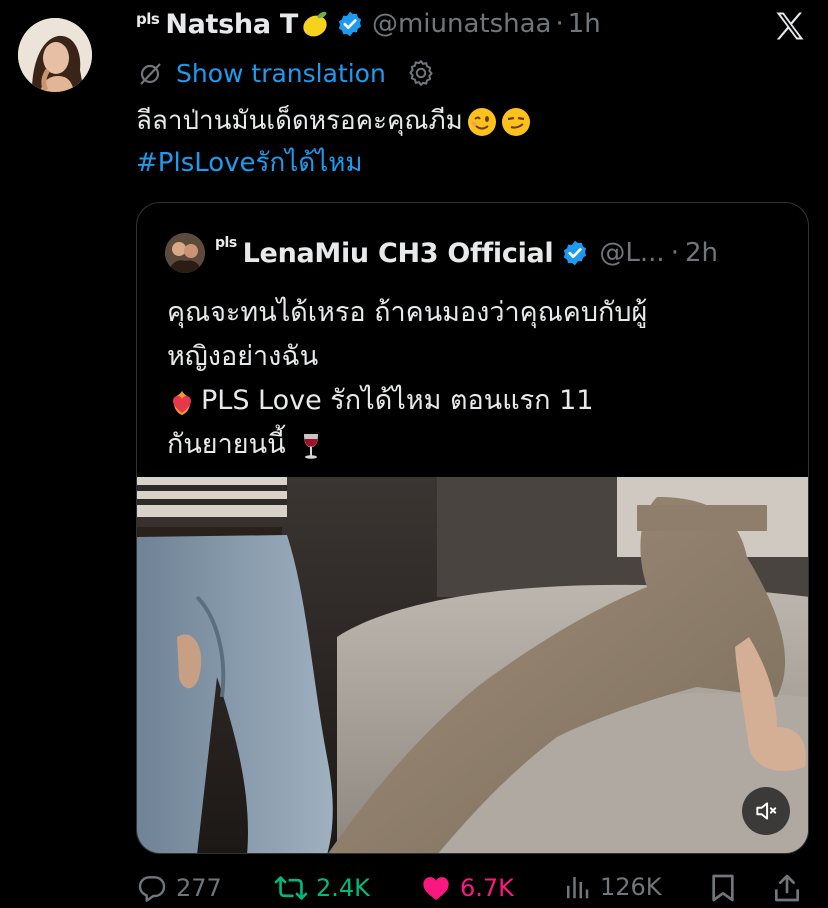 The width and height of the screenshot is (828, 908). I want to click on x-logo-icon, so click(790, 26).